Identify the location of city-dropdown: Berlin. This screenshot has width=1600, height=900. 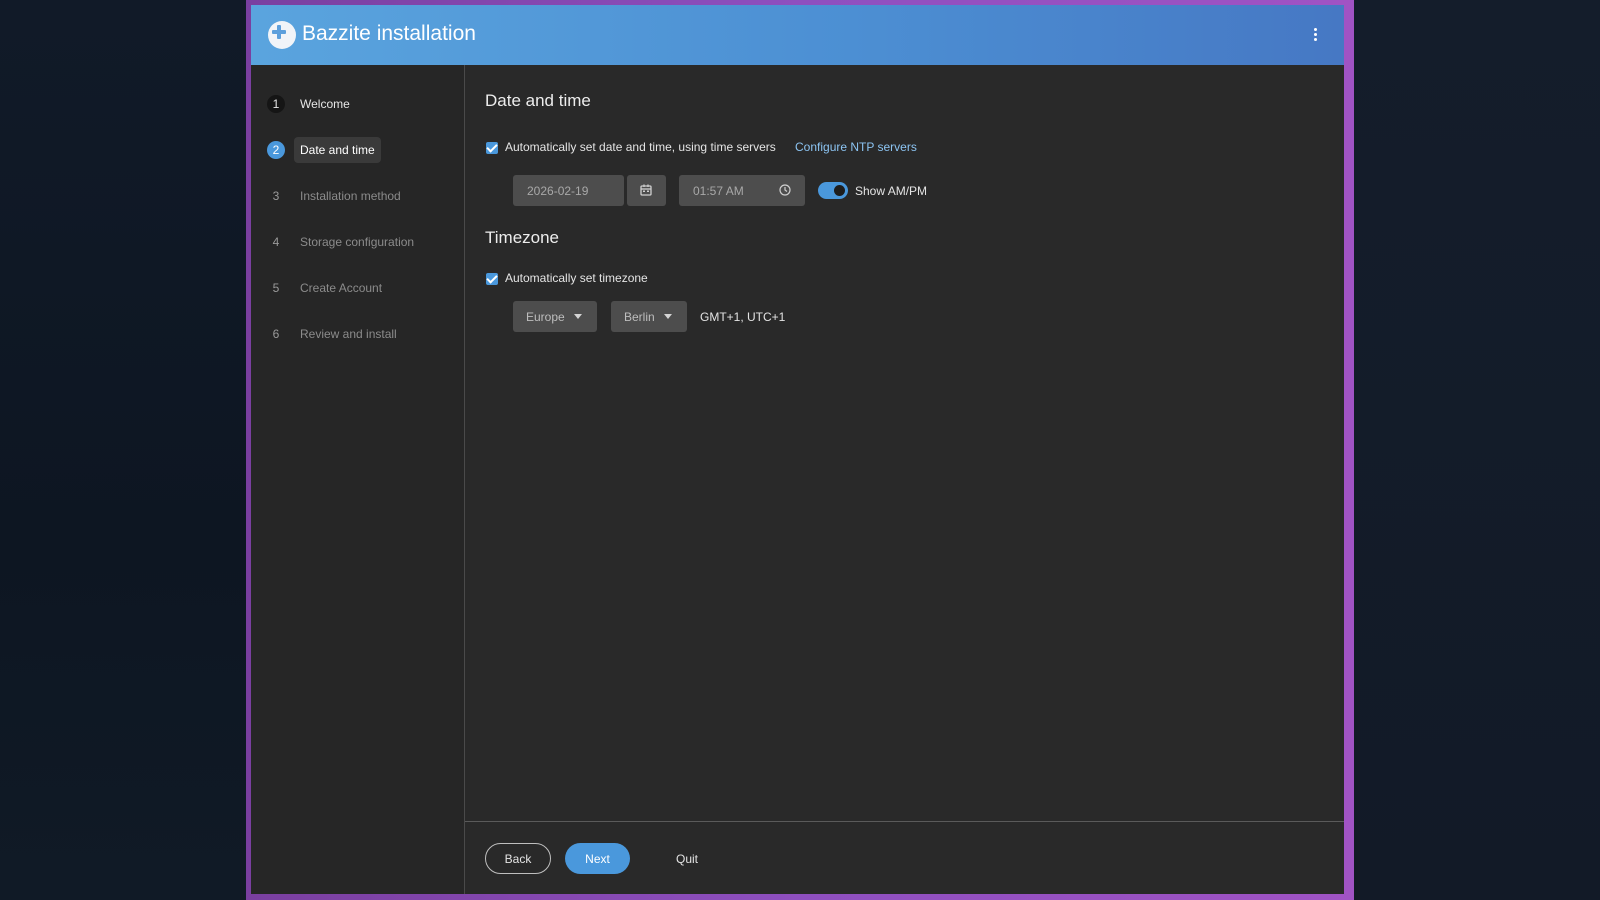
(649, 316).